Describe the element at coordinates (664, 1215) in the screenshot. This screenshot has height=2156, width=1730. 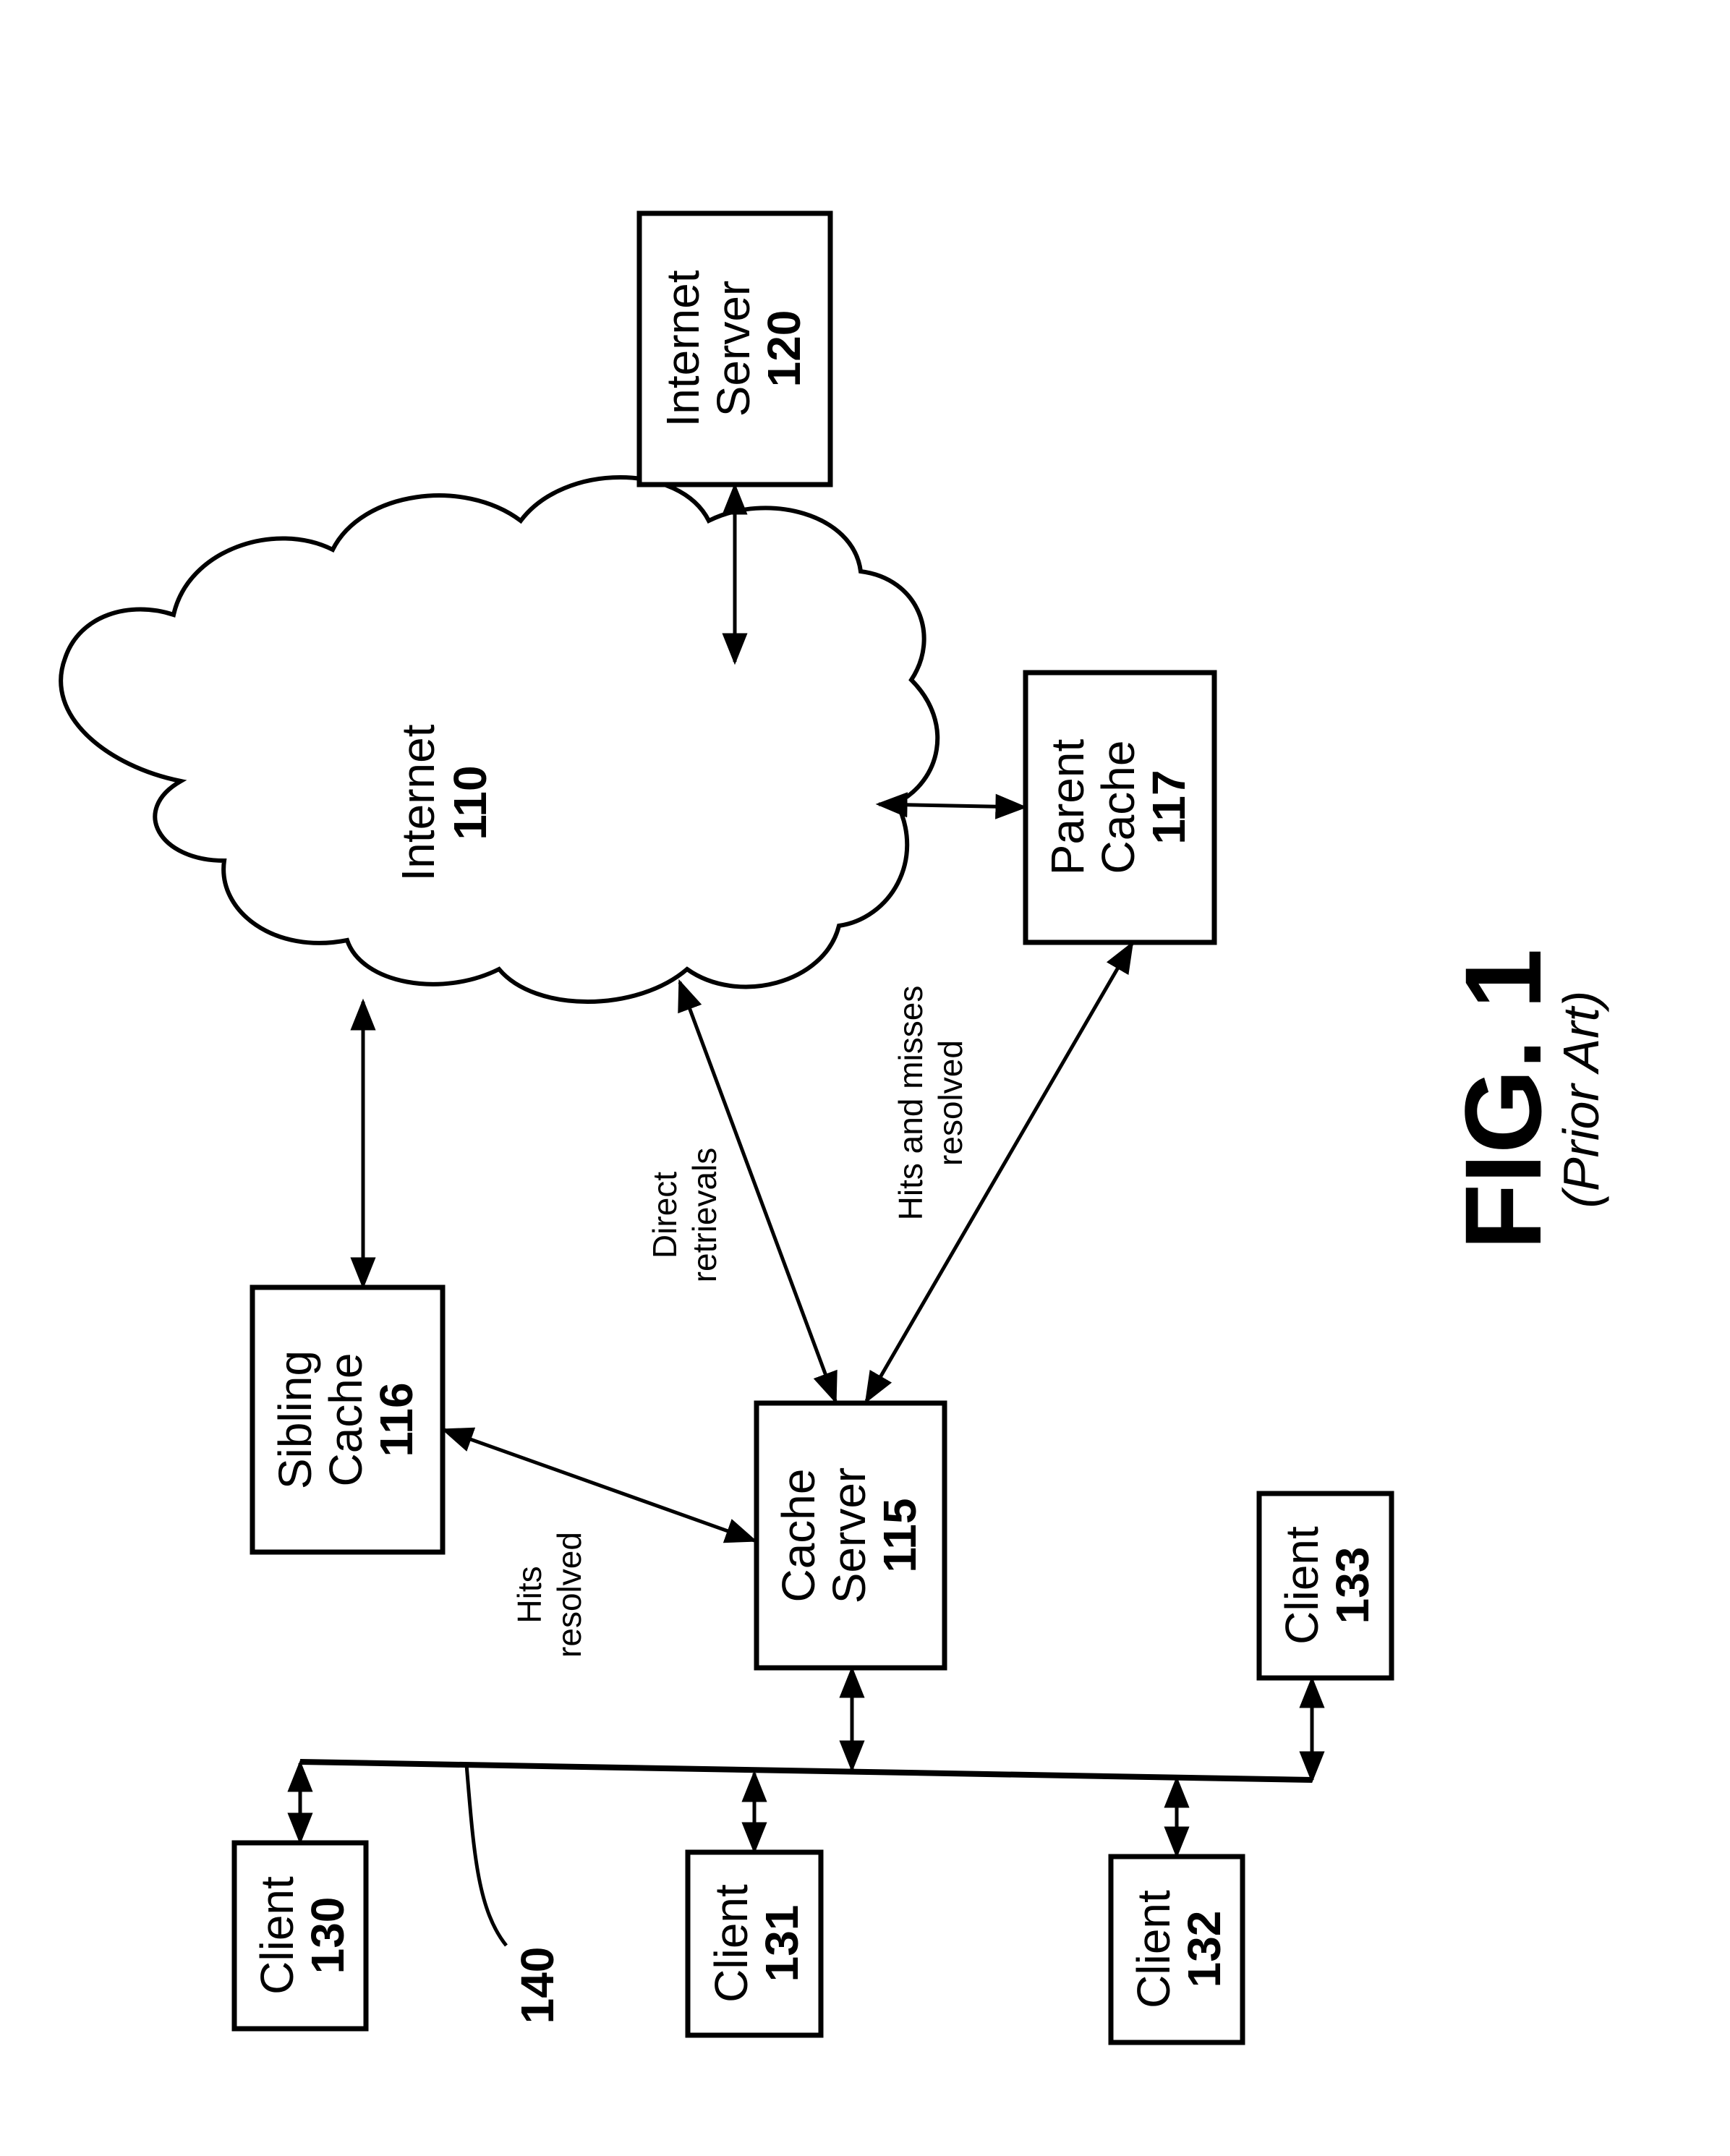
I see `edge-label-direct-line1: Direct` at that location.